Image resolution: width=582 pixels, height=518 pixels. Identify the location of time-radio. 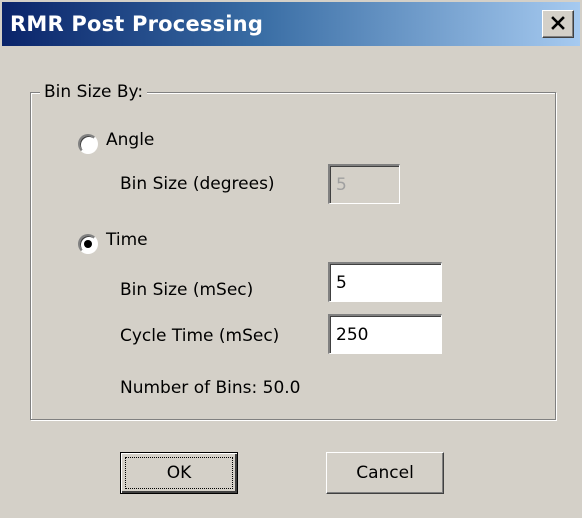
(88, 244).